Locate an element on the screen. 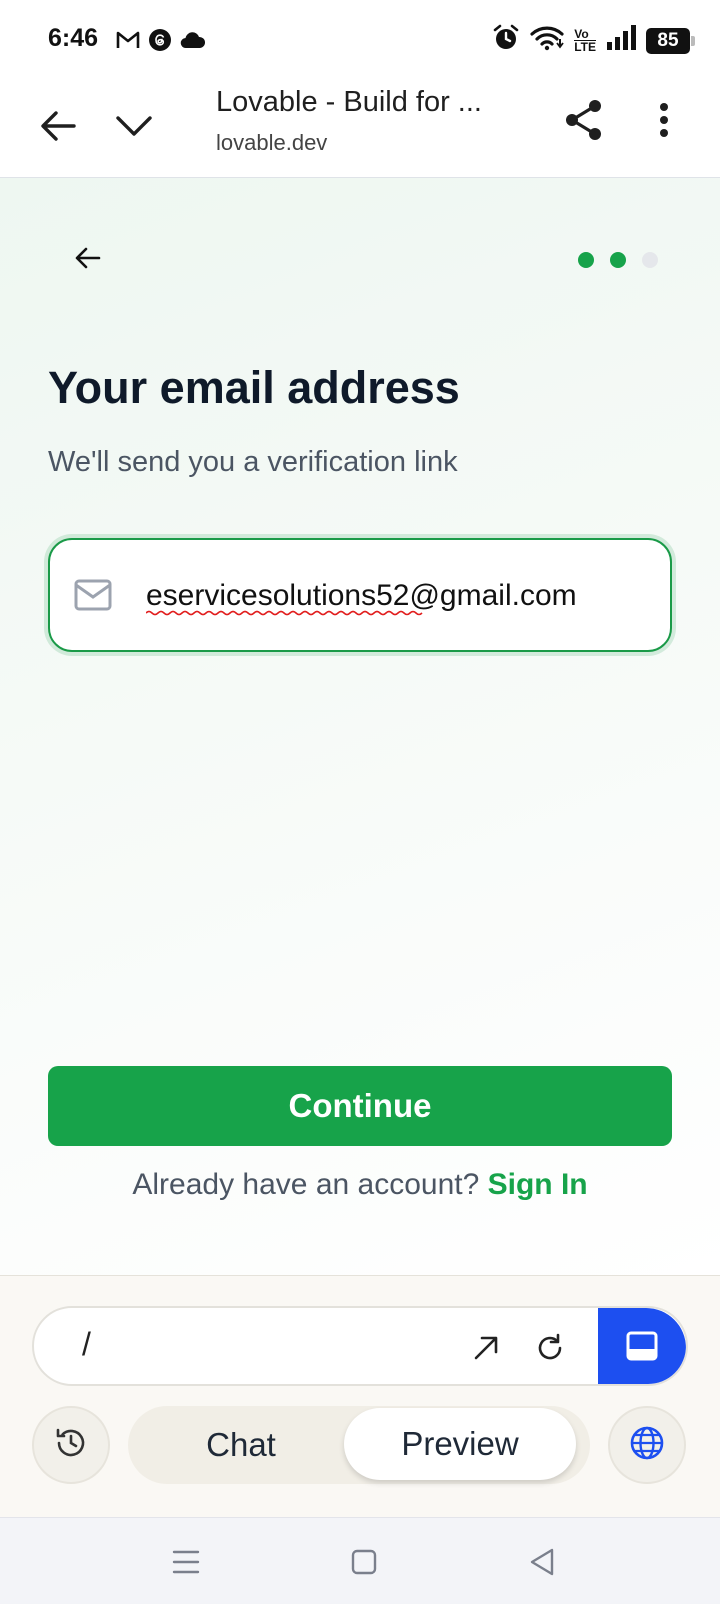 The width and height of the screenshot is (720, 1604). globe-icon is located at coordinates (647, 1445).